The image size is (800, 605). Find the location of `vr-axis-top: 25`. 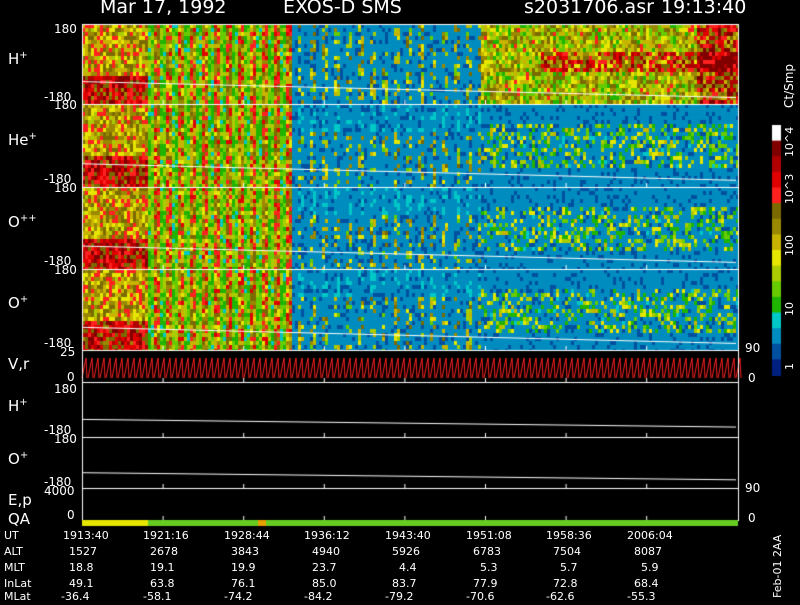

vr-axis-top: 25 is located at coordinates (68, 352).